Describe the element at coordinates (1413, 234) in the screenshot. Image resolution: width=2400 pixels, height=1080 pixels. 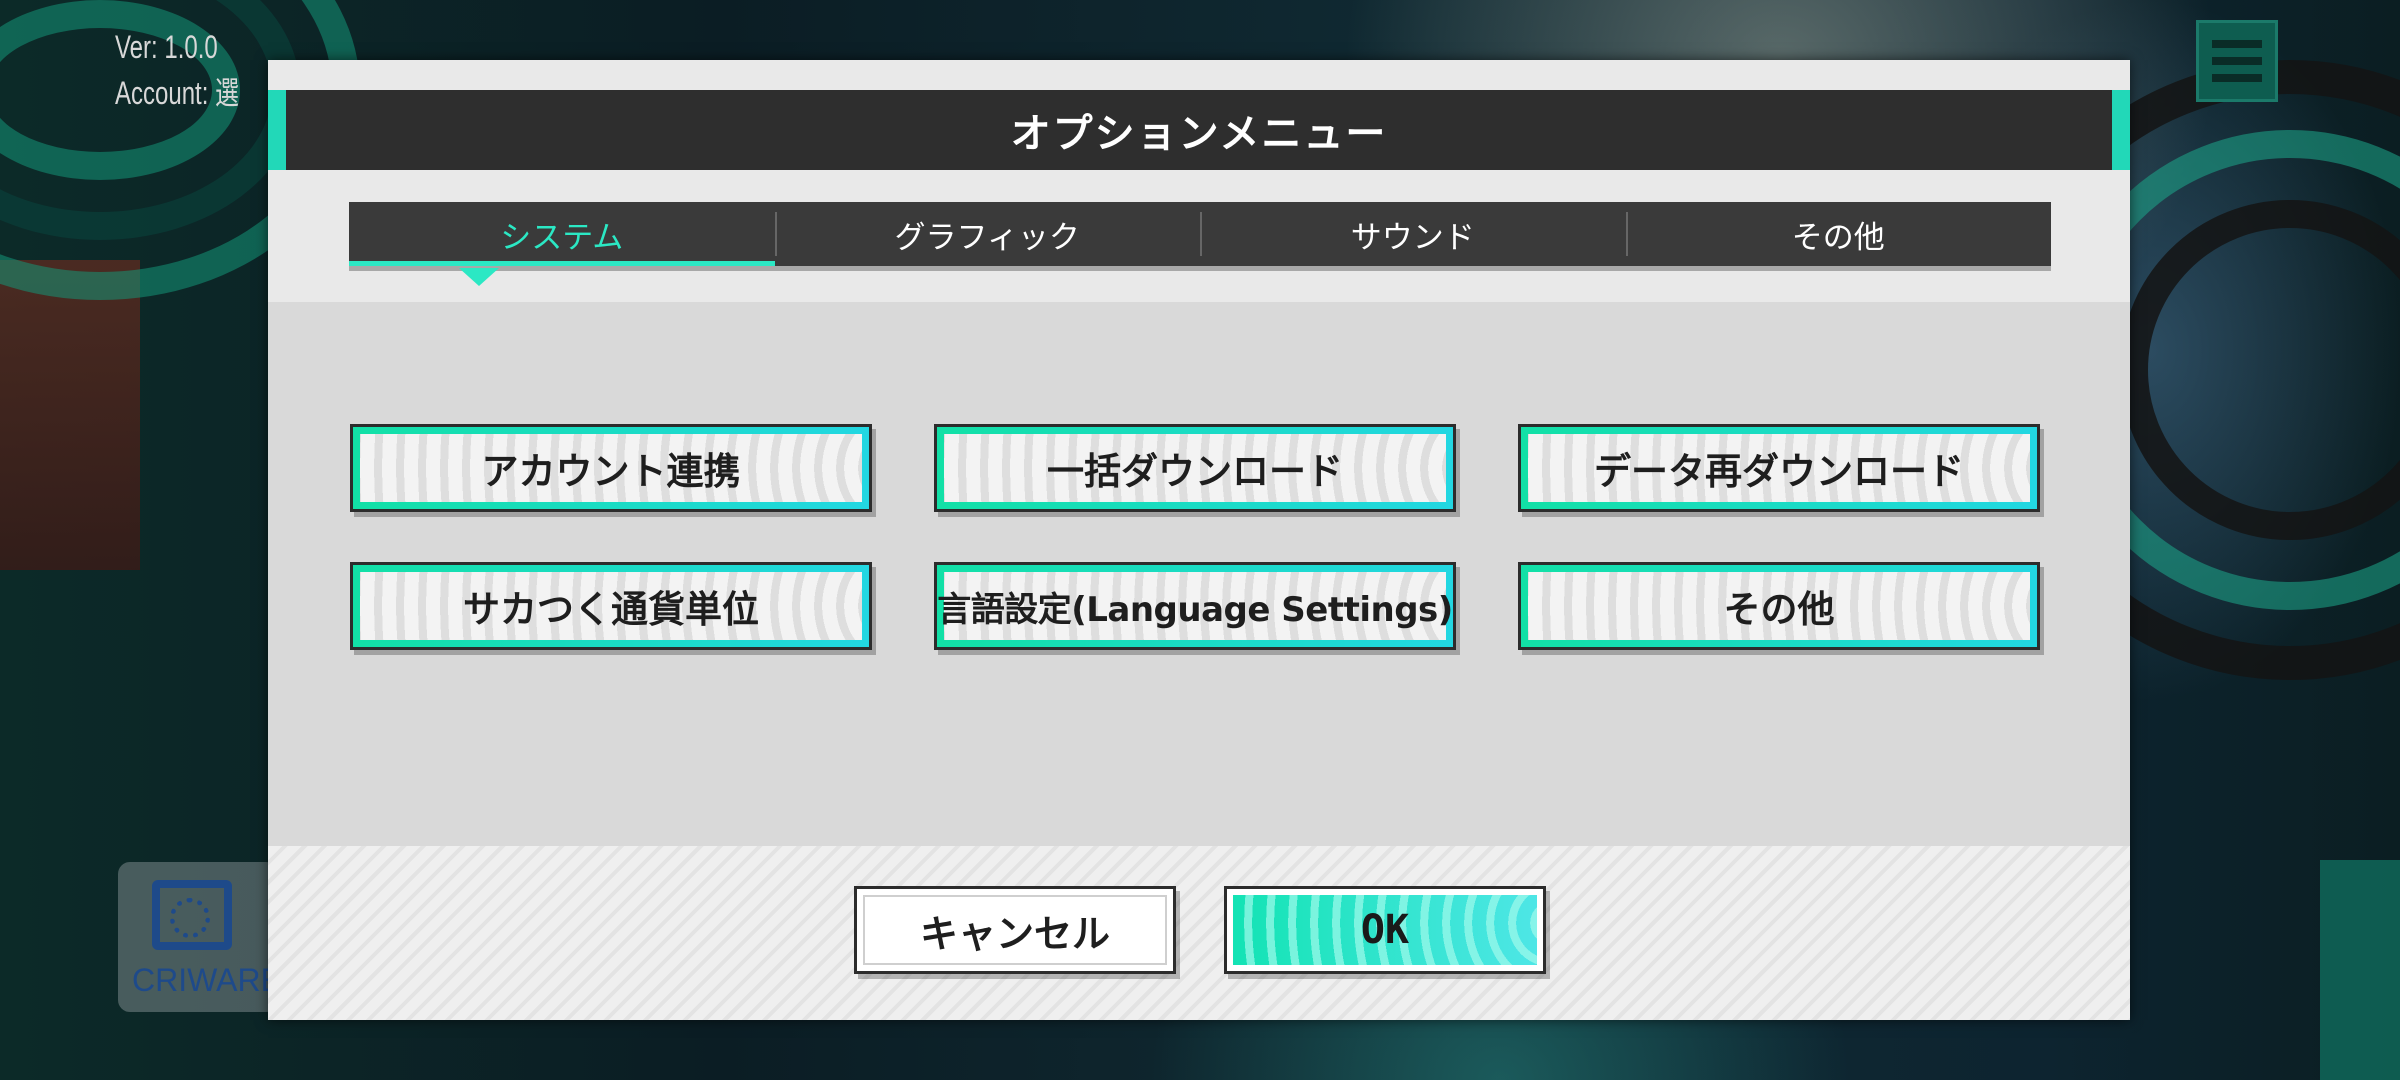
I see `tab-sound: サウンド` at that location.